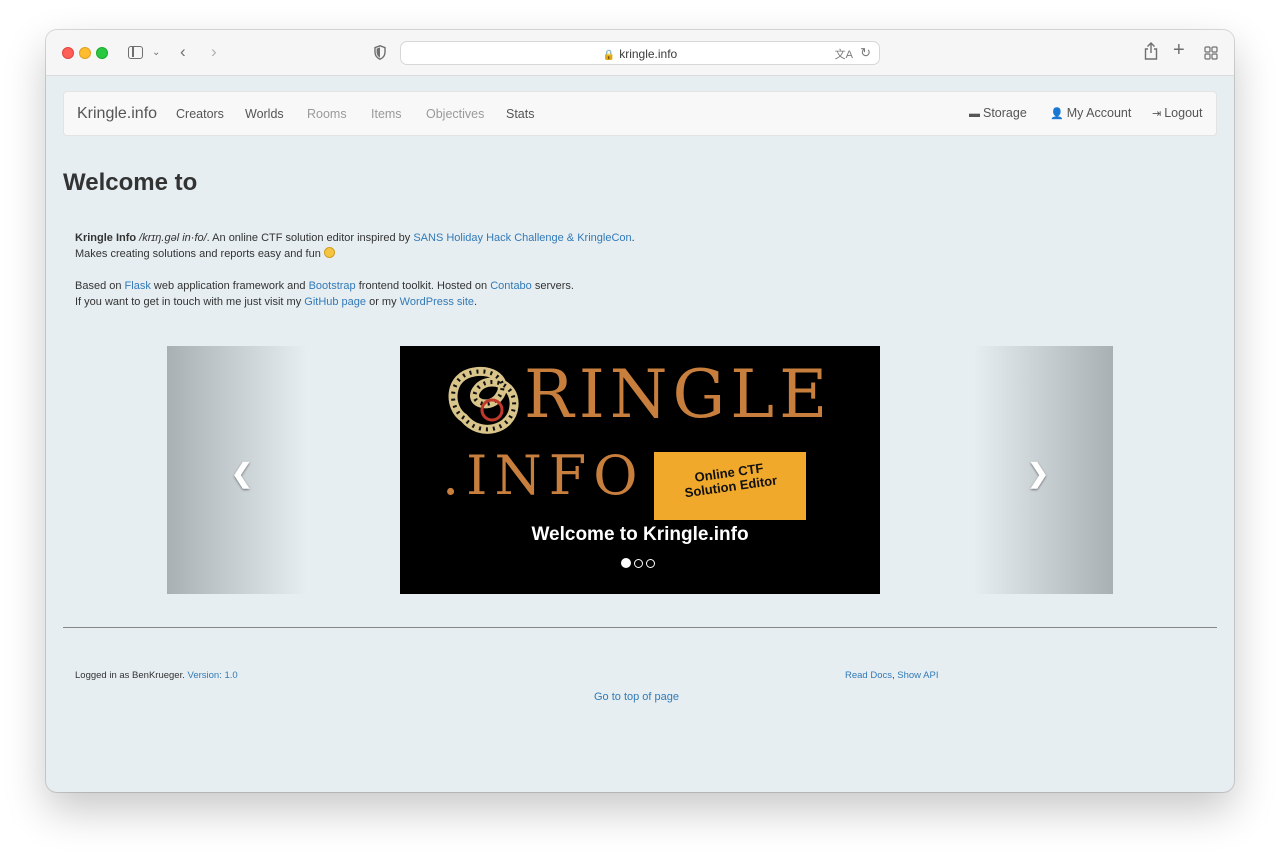 This screenshot has height=854, width=1280. I want to click on nav-item-creators: Creators, so click(200, 114).